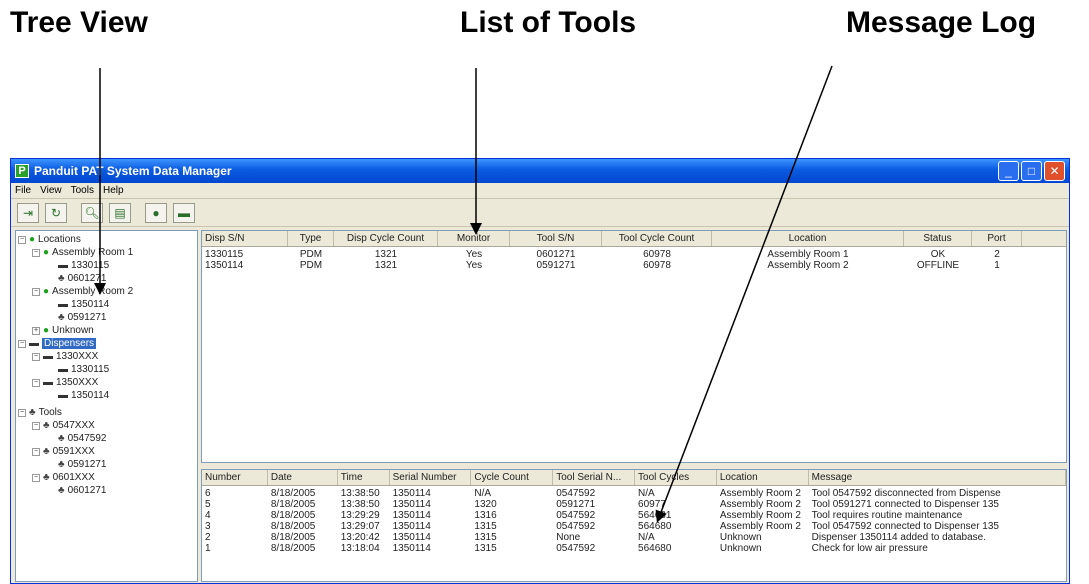 The image size is (1089, 584). What do you see at coordinates (655, 526) in the screenshot?
I see `table-cell: 564680` at bounding box center [655, 526].